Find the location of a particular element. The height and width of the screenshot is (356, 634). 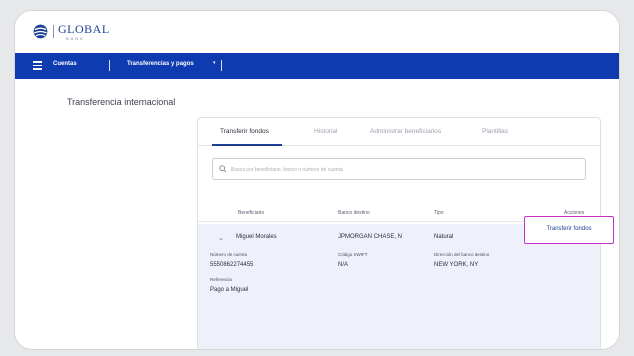

chevron-down-icon: ▾ is located at coordinates (214, 63).